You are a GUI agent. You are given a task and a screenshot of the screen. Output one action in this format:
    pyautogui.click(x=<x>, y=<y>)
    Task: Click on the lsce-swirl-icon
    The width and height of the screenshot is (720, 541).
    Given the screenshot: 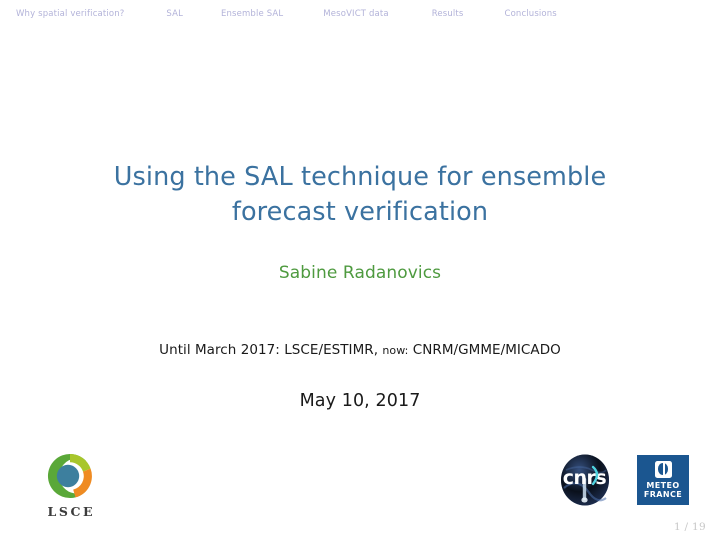 What is the action you would take?
    pyautogui.click(x=69, y=476)
    